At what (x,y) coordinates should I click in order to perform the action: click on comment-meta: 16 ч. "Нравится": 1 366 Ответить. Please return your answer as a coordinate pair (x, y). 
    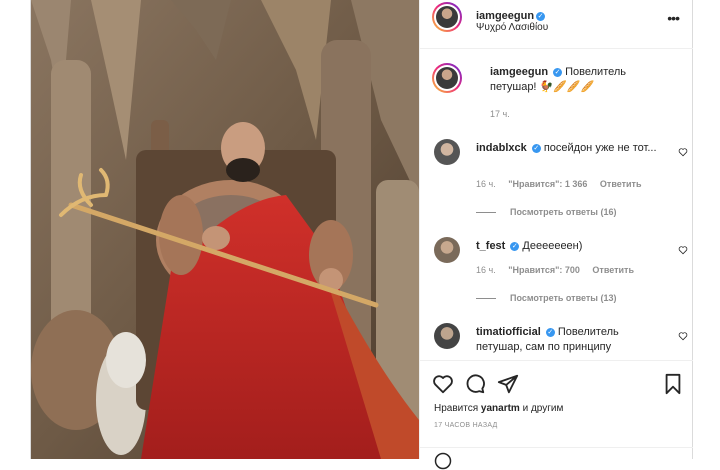
    Looking at the image, I should click on (564, 184).